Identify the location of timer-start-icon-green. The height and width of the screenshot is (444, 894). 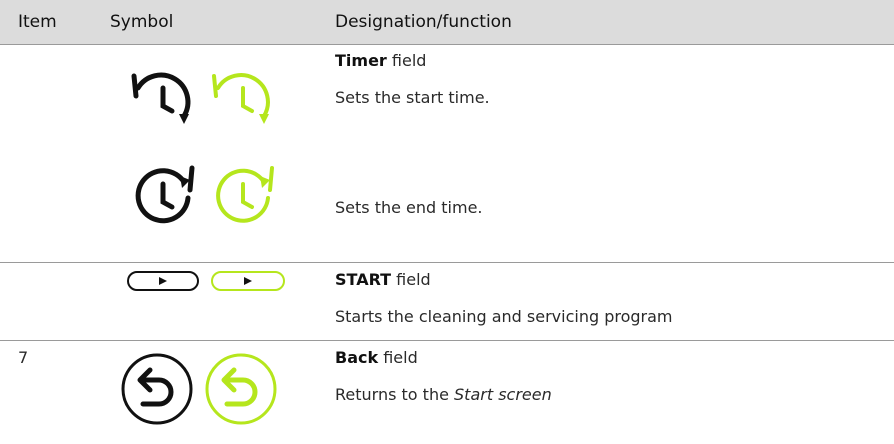
(241, 98).